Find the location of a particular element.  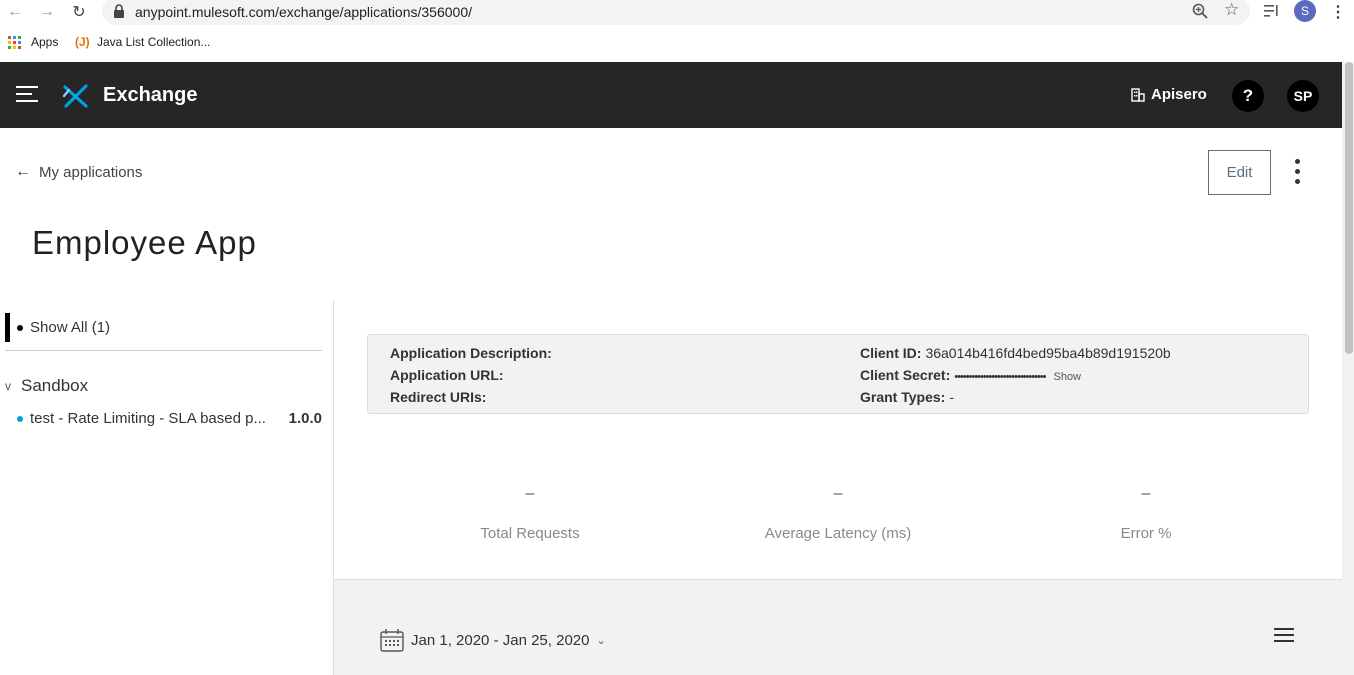

more-vert-icon: ⋮ is located at coordinates (1338, 12).